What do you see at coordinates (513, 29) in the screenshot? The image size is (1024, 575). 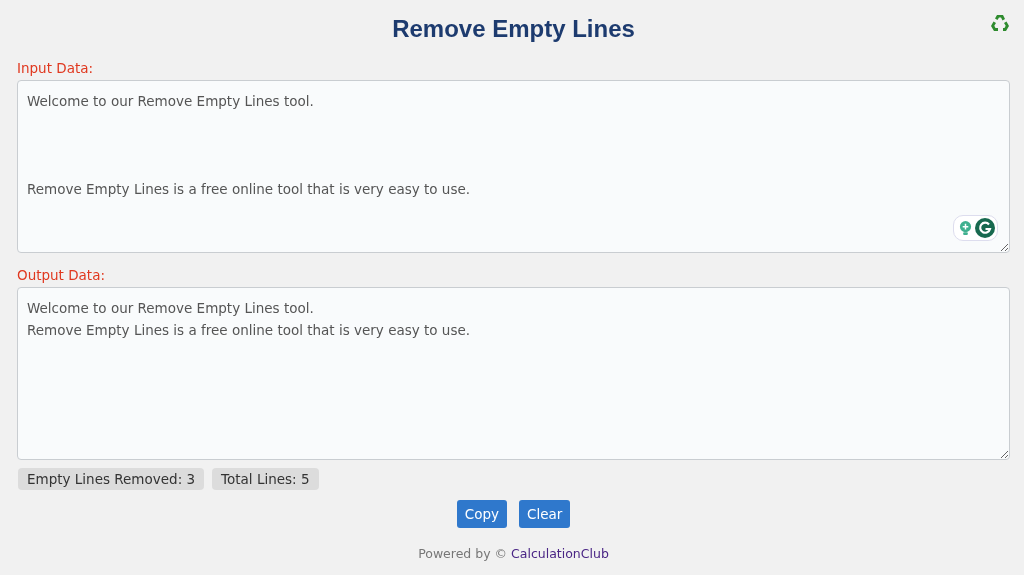 I see `page-title: Remove Empty Lines` at bounding box center [513, 29].